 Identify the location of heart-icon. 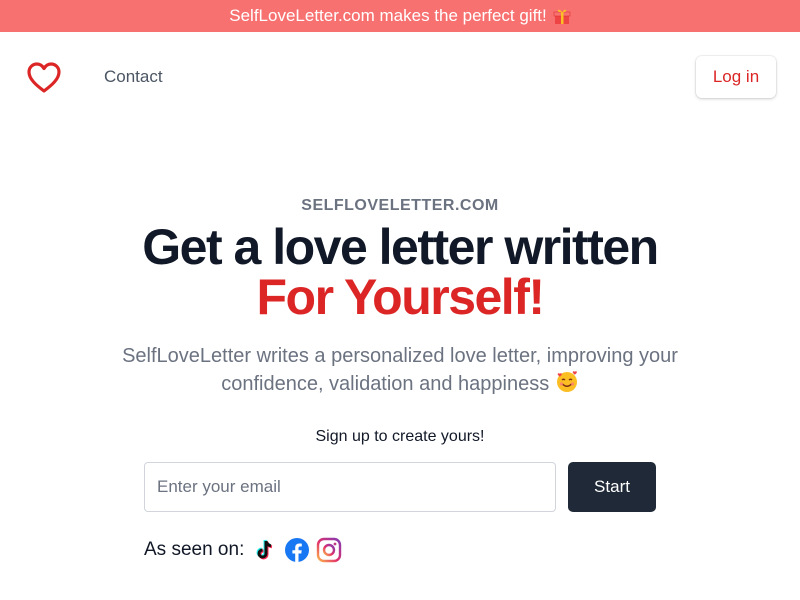
(44, 78).